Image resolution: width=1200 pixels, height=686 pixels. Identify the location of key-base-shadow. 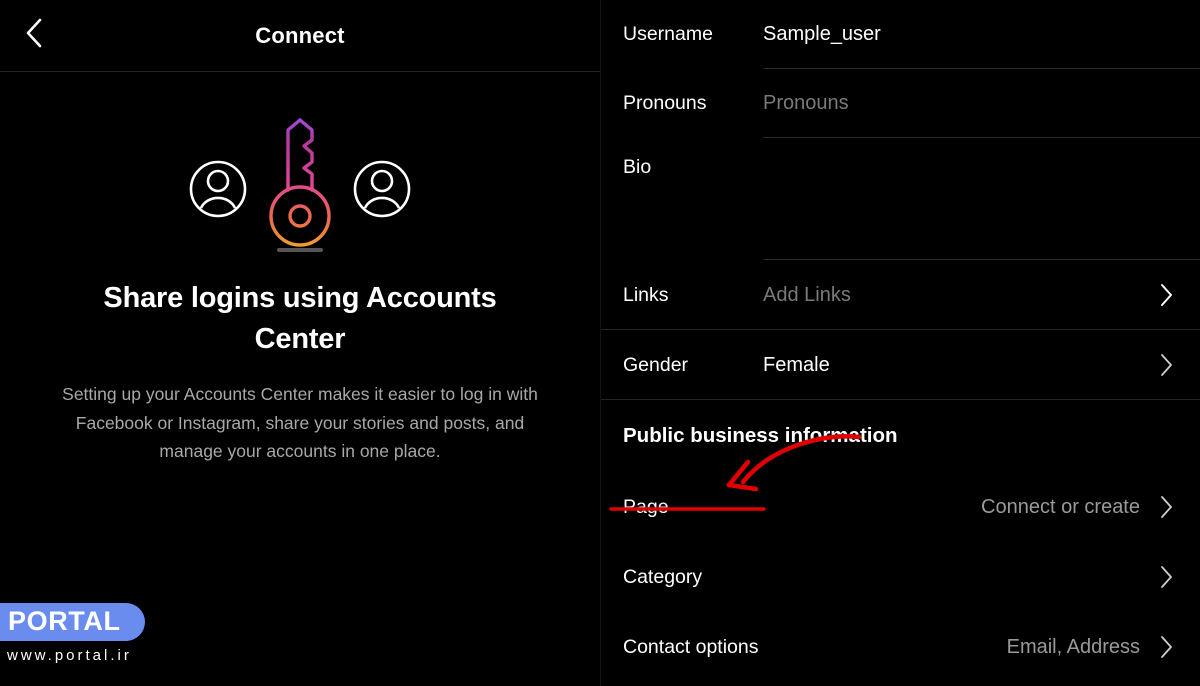
(300, 250).